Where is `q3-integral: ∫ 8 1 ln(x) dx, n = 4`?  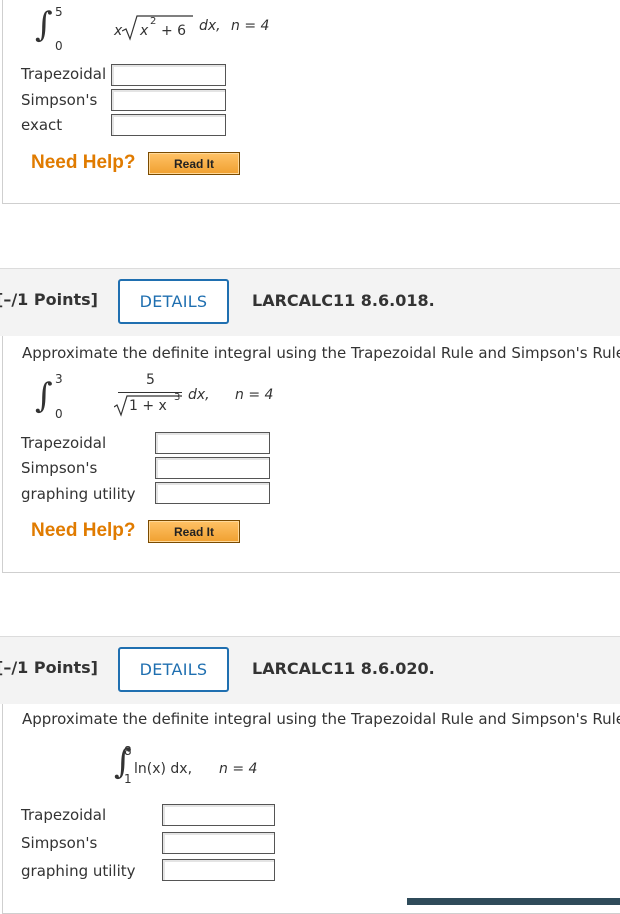
q3-integral: ∫ 8 1 ln(x) dx, n = 4 is located at coordinates (186, 764).